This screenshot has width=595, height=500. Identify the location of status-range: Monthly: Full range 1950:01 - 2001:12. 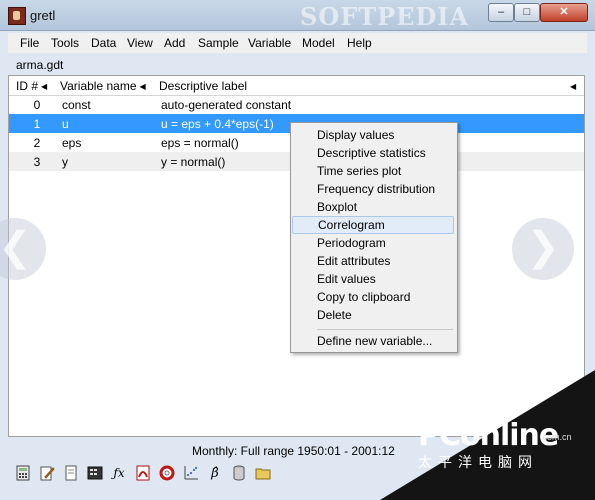
(293, 451).